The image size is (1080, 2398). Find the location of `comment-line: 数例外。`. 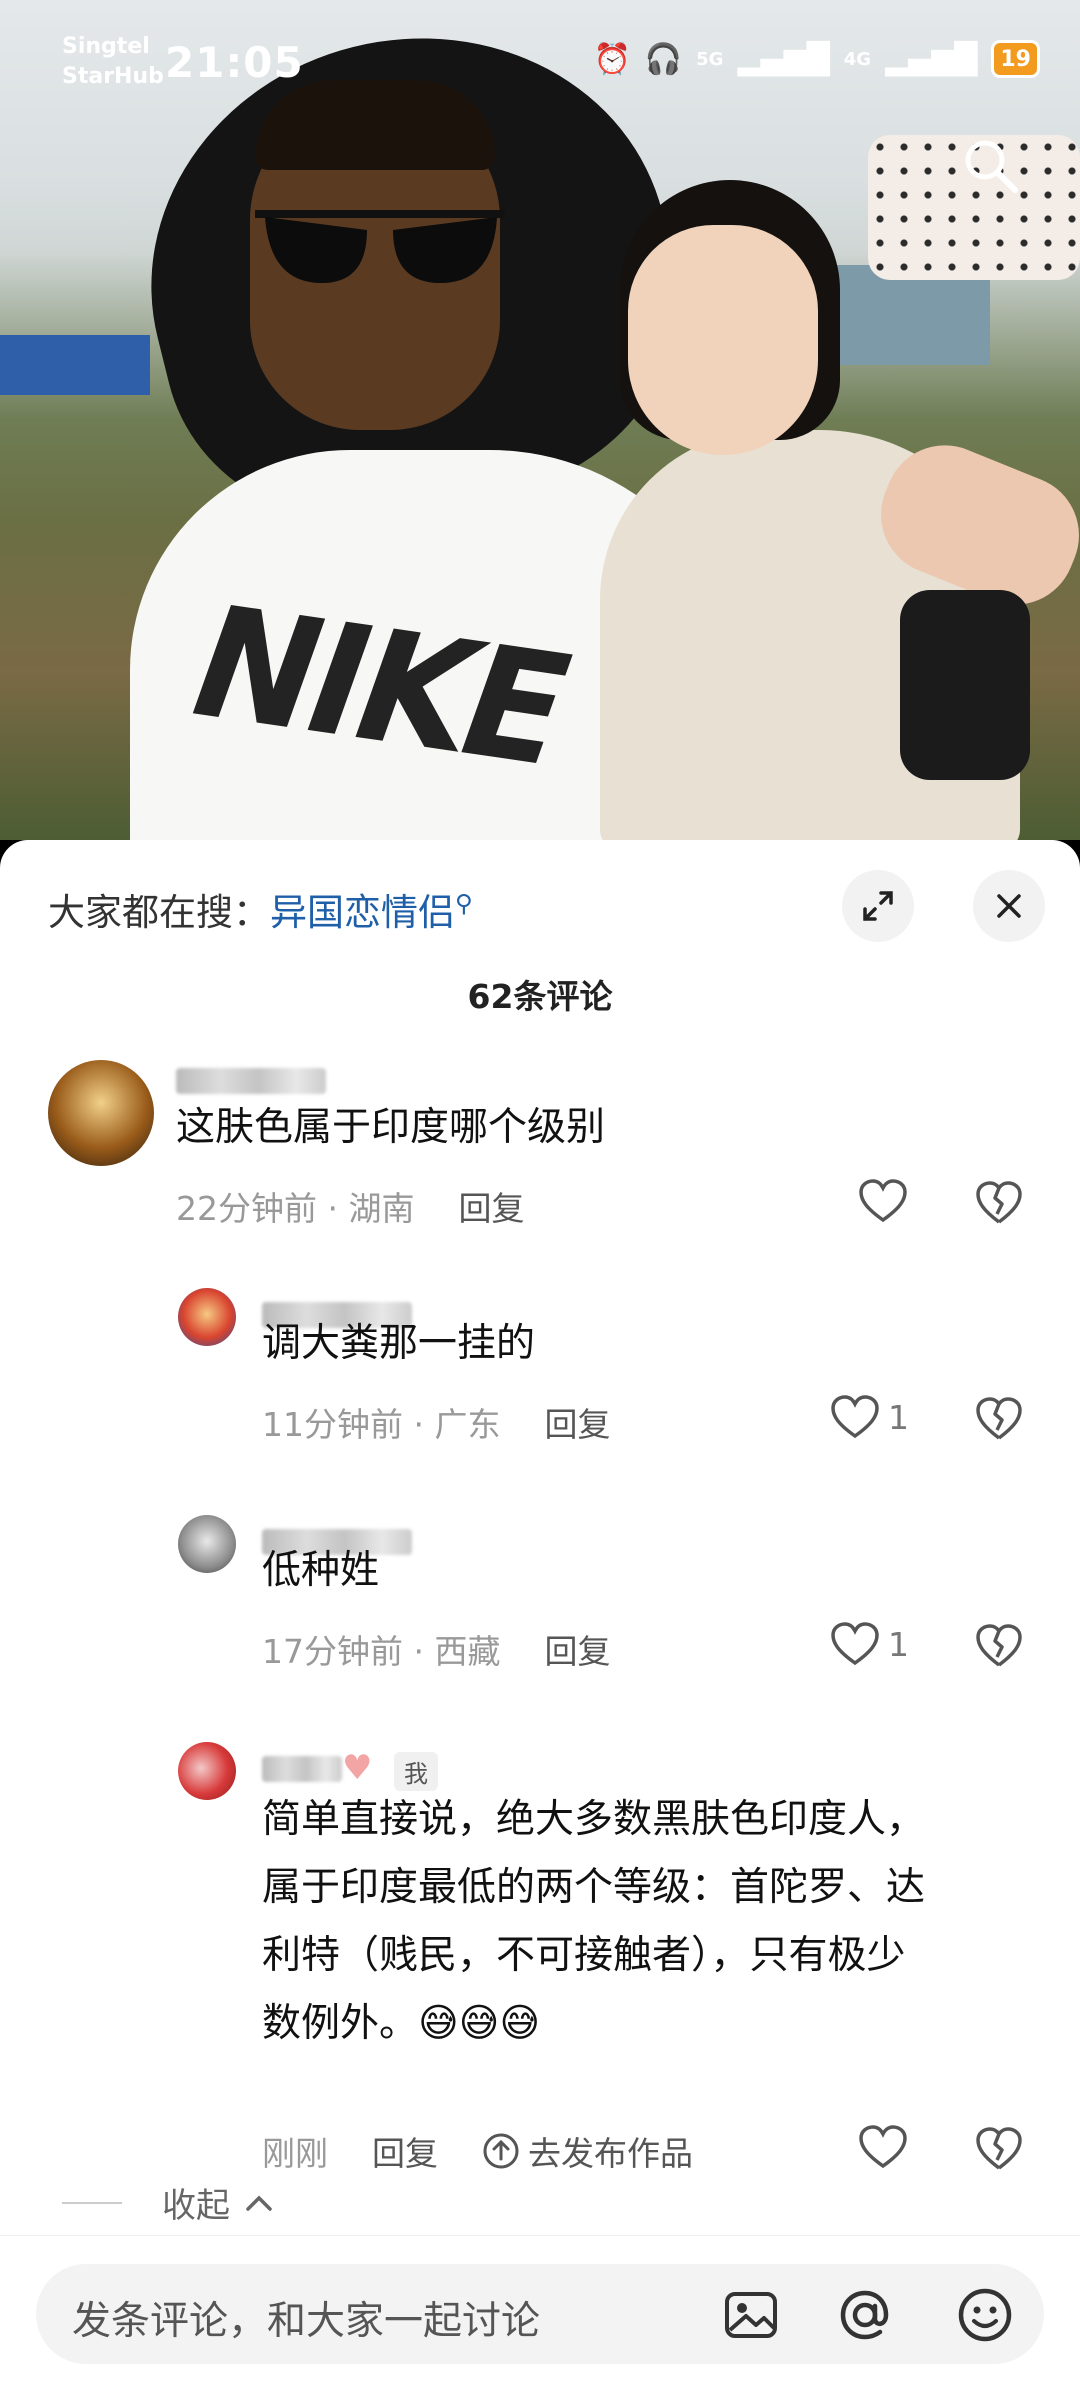

comment-line: 数例外。 is located at coordinates (340, 2023).